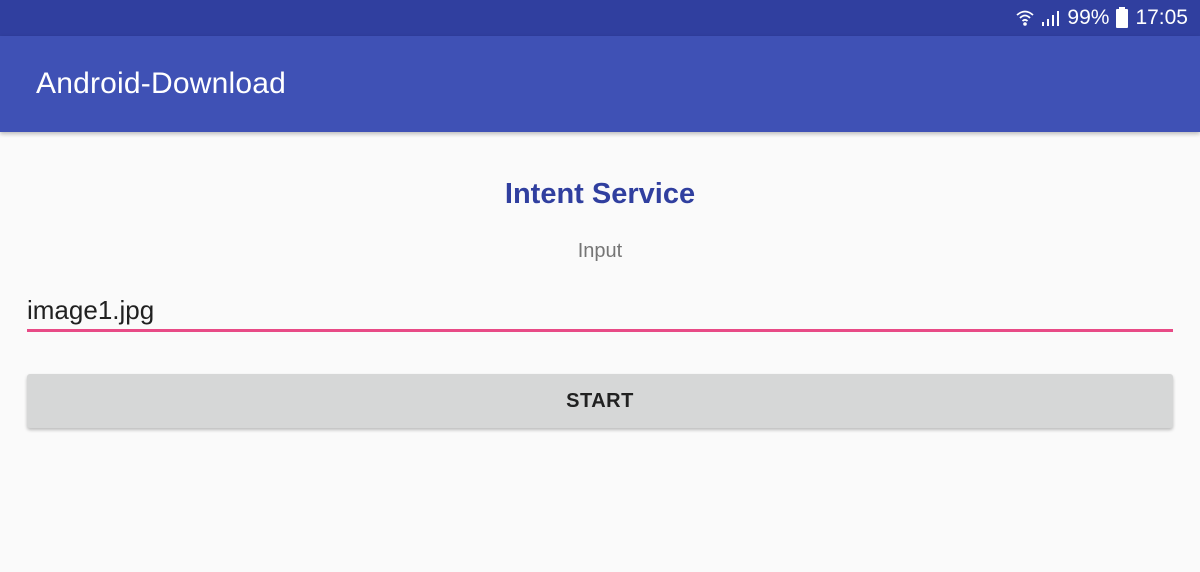 The width and height of the screenshot is (1200, 572). Describe the element at coordinates (1161, 17) in the screenshot. I see `clock: 17:05` at that location.